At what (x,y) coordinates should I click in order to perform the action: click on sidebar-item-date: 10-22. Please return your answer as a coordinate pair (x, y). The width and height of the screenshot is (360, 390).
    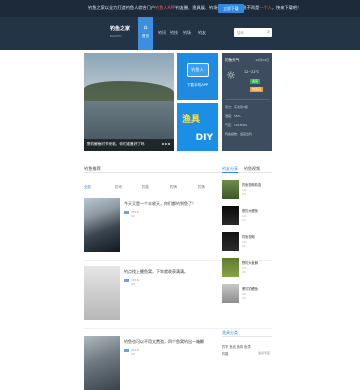
    Looking at the image, I should click on (244, 218).